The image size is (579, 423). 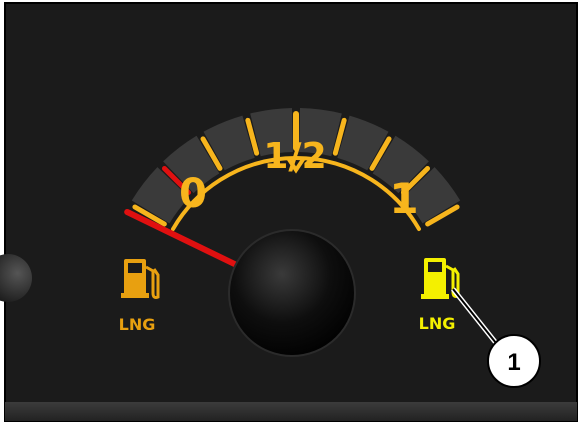 What do you see at coordinates (294, 156) in the screenshot?
I see `label-half: 1/2` at bounding box center [294, 156].